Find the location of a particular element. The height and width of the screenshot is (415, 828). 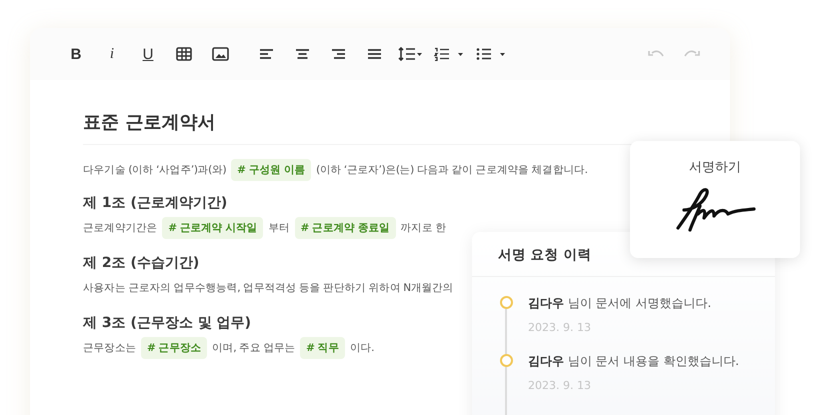

paragraph-text: 이며, 주요 업무는 is located at coordinates (254, 348).